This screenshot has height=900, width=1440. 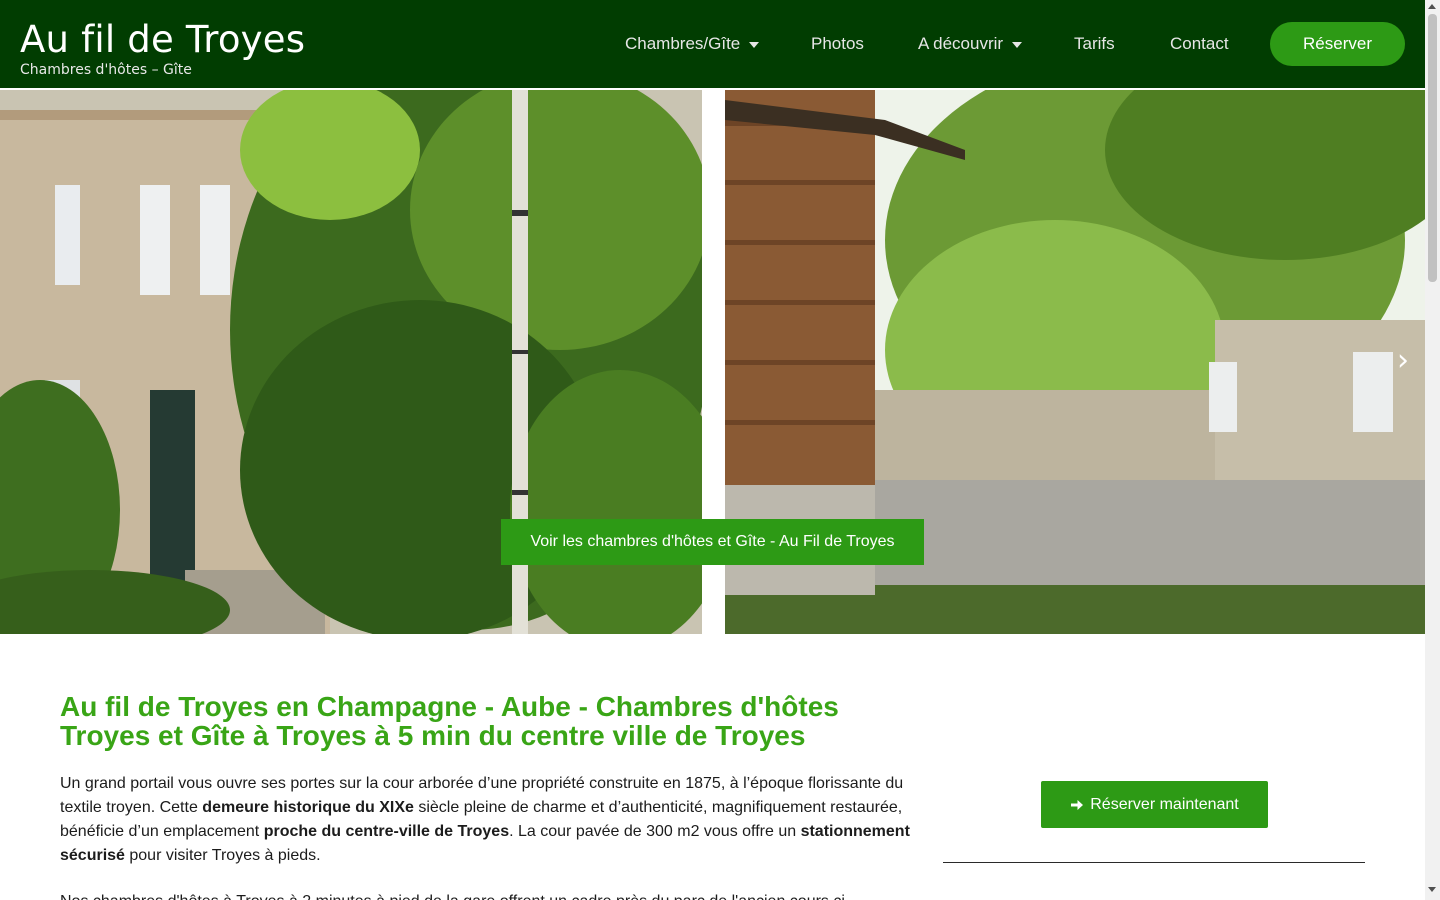 What do you see at coordinates (1164, 804) in the screenshot?
I see `reserve-now-label: Réserver maintenant` at bounding box center [1164, 804].